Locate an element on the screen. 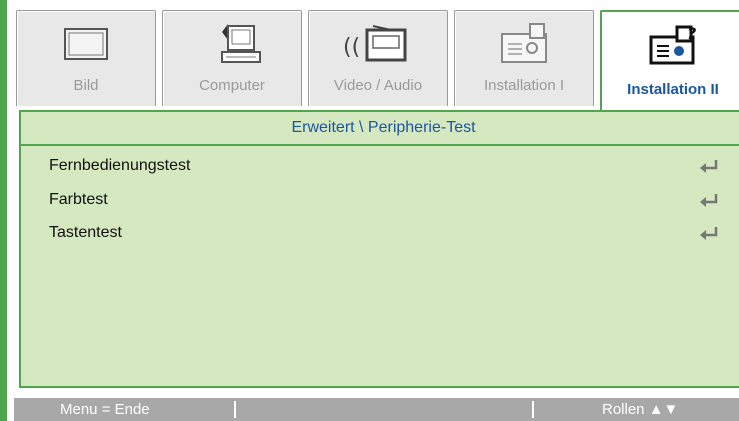  tab-label: Installation I is located at coordinates (524, 85).